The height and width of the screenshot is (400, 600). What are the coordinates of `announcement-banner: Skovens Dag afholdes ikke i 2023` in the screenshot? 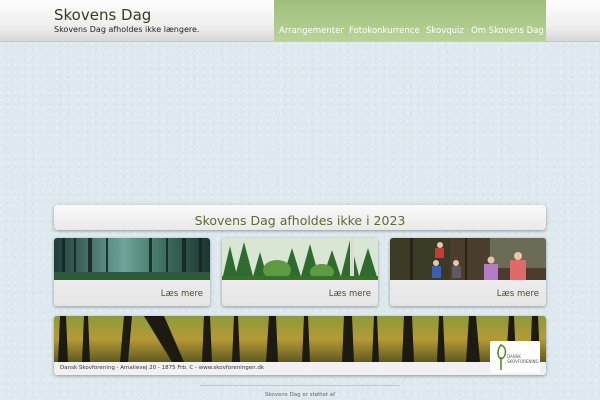 It's located at (300, 217).